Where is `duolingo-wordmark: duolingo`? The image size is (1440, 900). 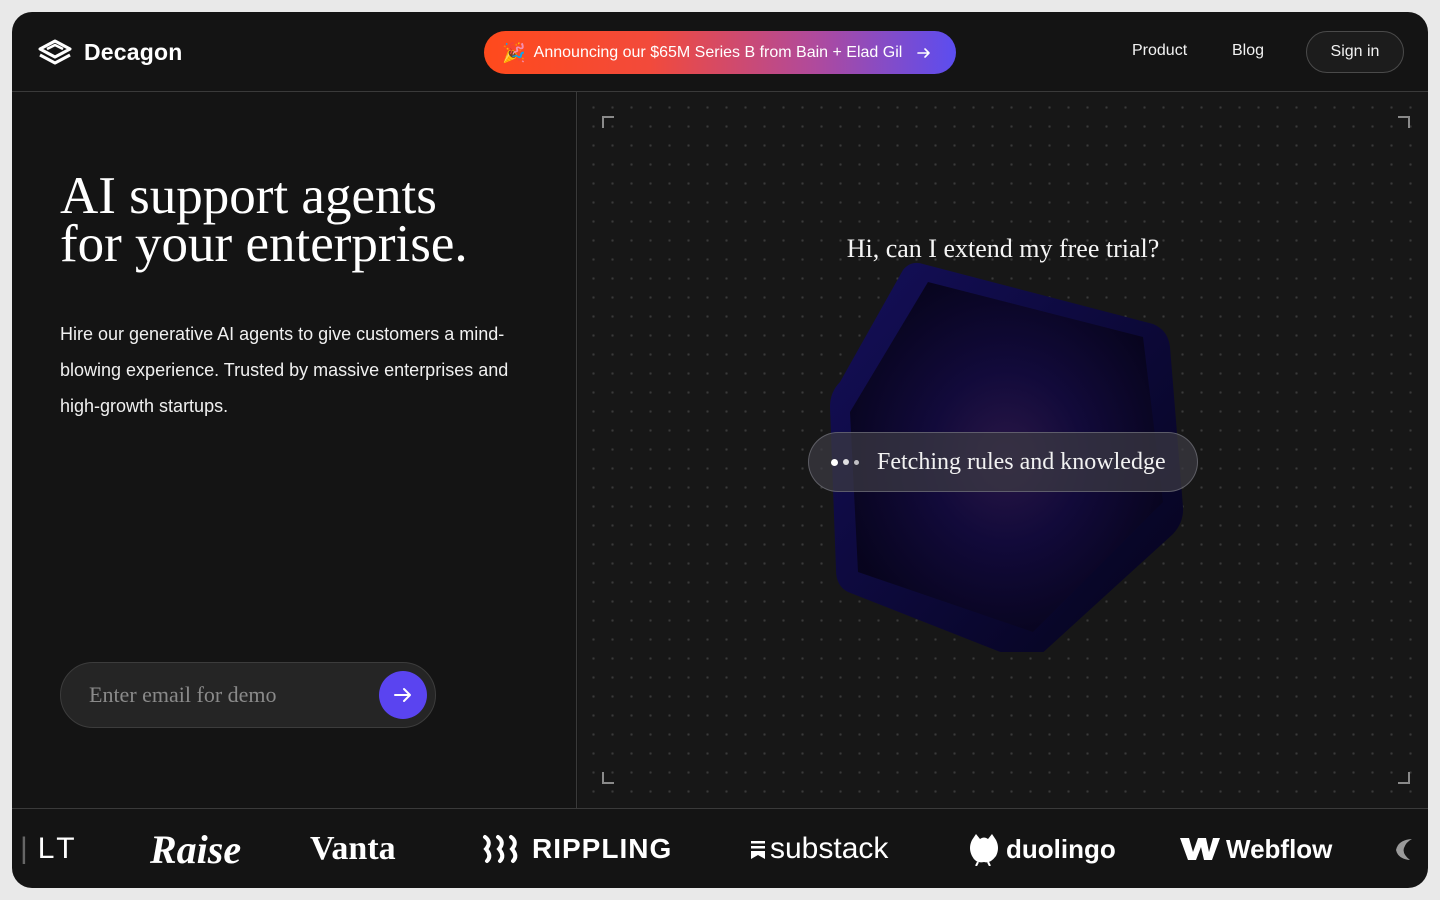 duolingo-wordmark: duolingo is located at coordinates (1061, 848).